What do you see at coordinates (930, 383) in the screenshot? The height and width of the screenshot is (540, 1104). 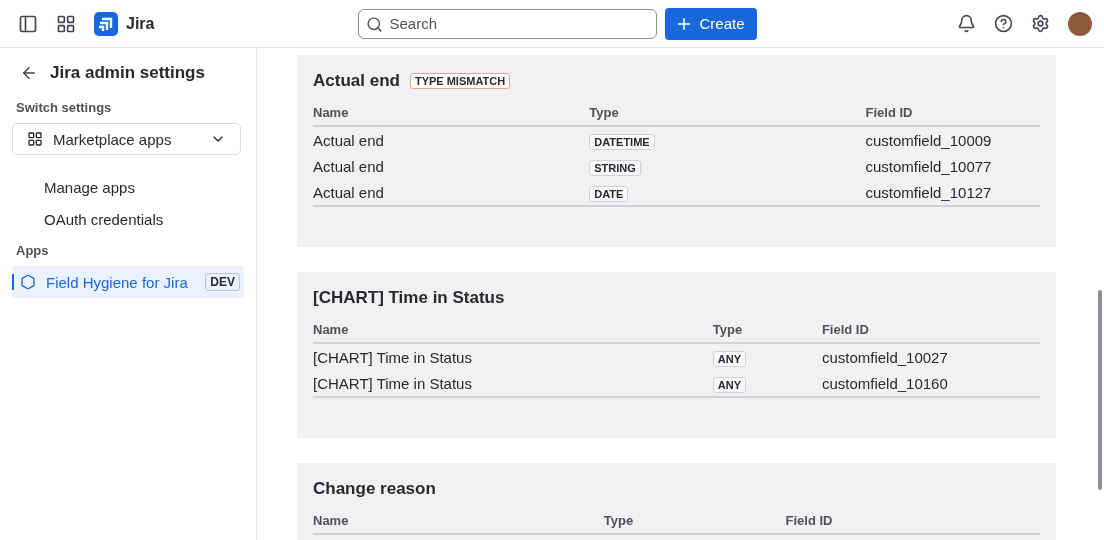 I see `table-cell: customfield_10160` at bounding box center [930, 383].